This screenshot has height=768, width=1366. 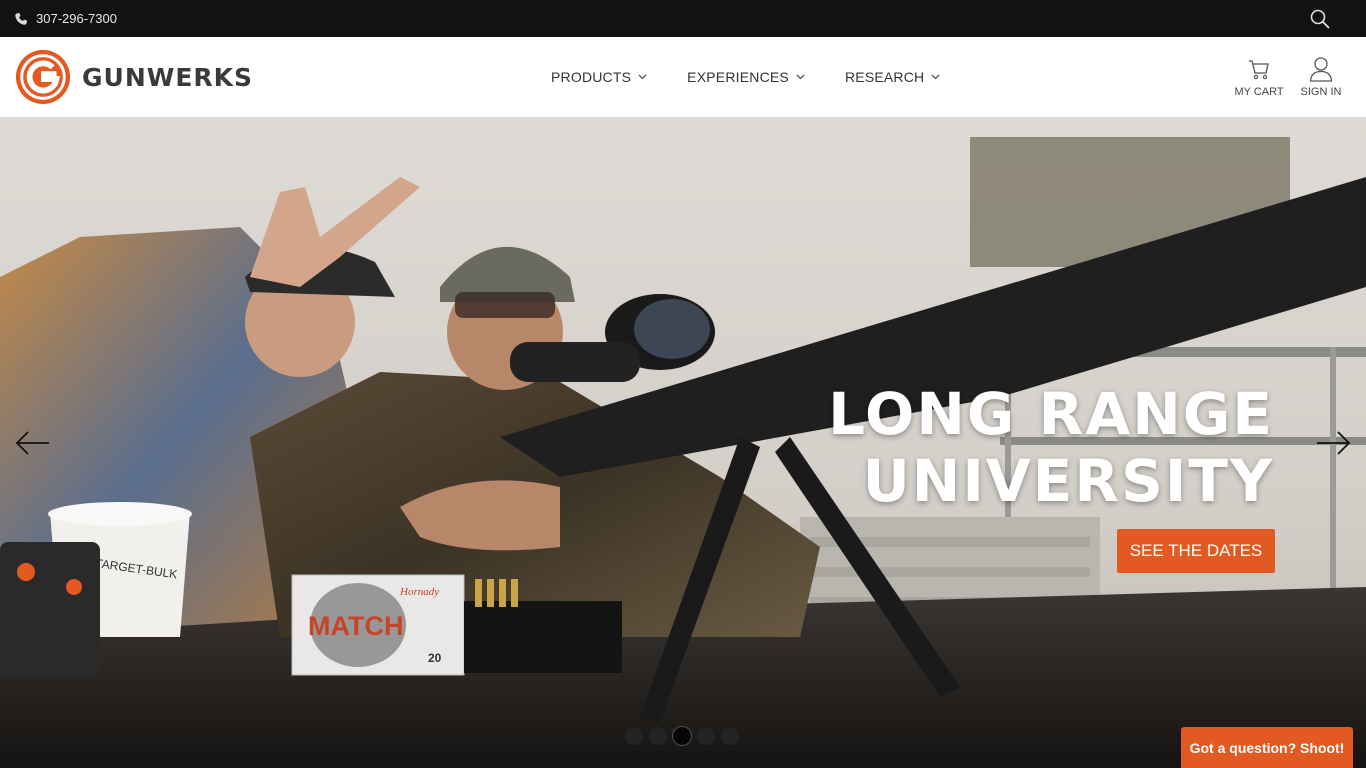 What do you see at coordinates (1333, 443) in the screenshot?
I see `arrow-right-icon` at bounding box center [1333, 443].